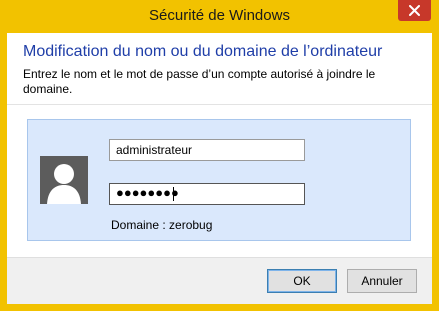  What do you see at coordinates (219, 104) in the screenshot?
I see `divider` at bounding box center [219, 104].